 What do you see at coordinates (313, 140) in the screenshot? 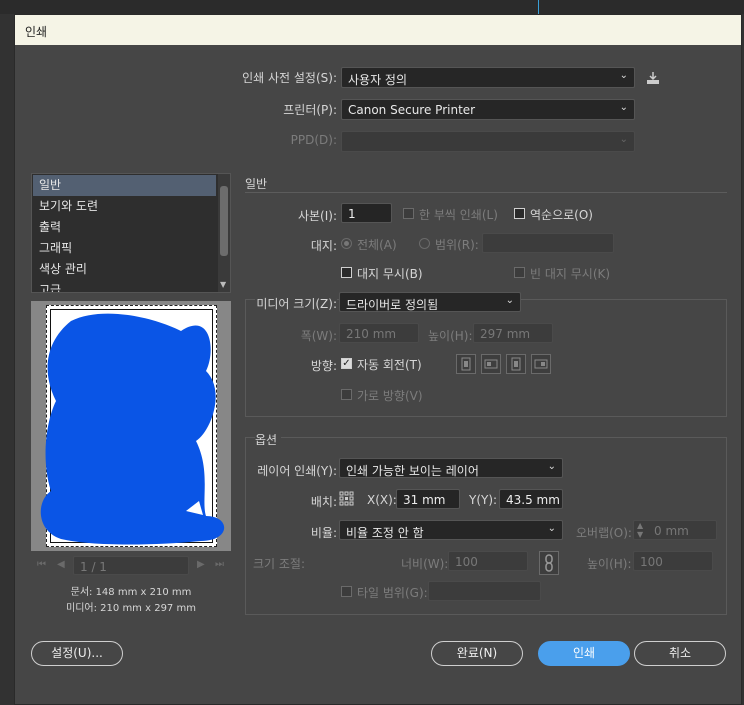
I see `ppd-label: PPD(D):` at bounding box center [313, 140].